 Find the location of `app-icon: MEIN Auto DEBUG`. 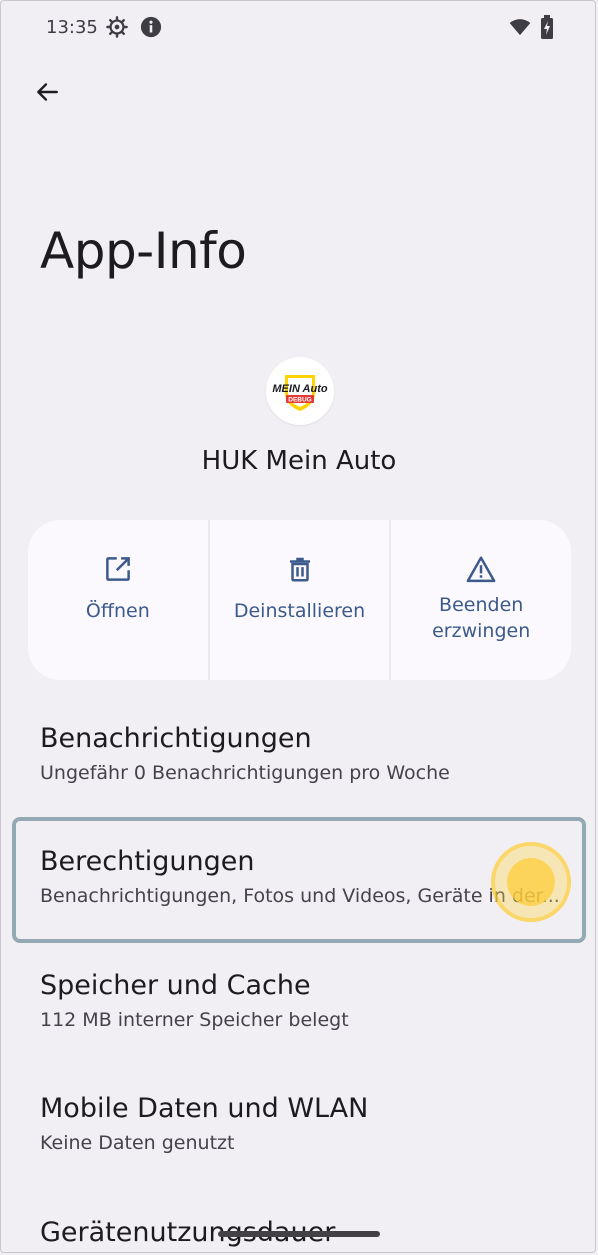

app-icon: MEIN Auto DEBUG is located at coordinates (300, 391).